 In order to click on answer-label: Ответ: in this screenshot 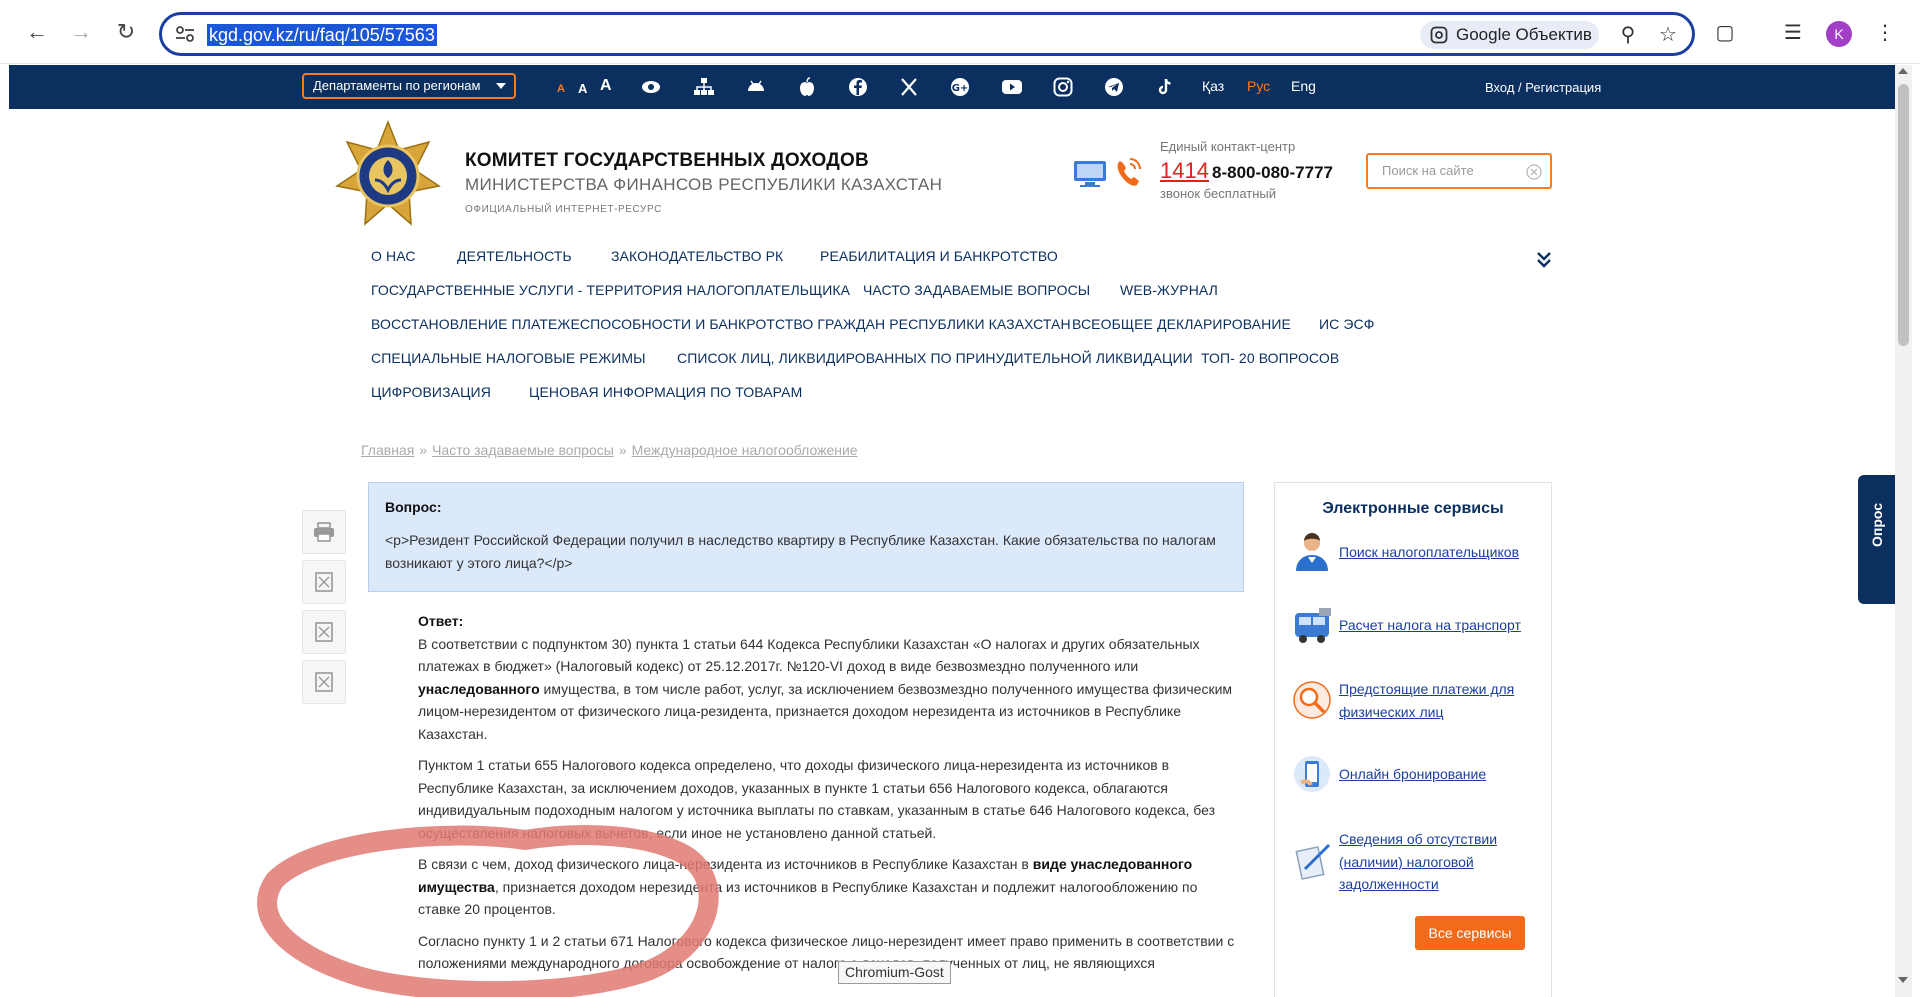, I will do `click(441, 621)`.